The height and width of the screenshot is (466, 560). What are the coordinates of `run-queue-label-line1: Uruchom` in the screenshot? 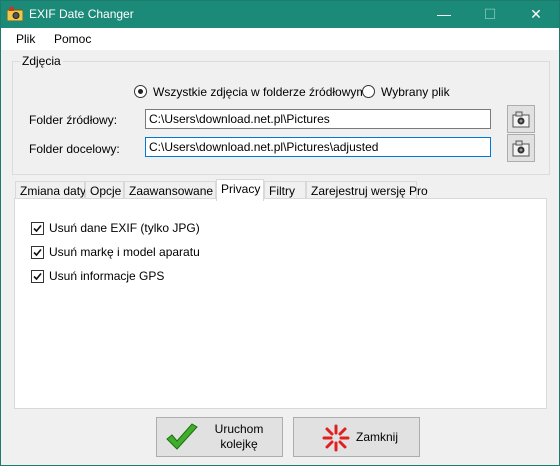 It's located at (239, 429).